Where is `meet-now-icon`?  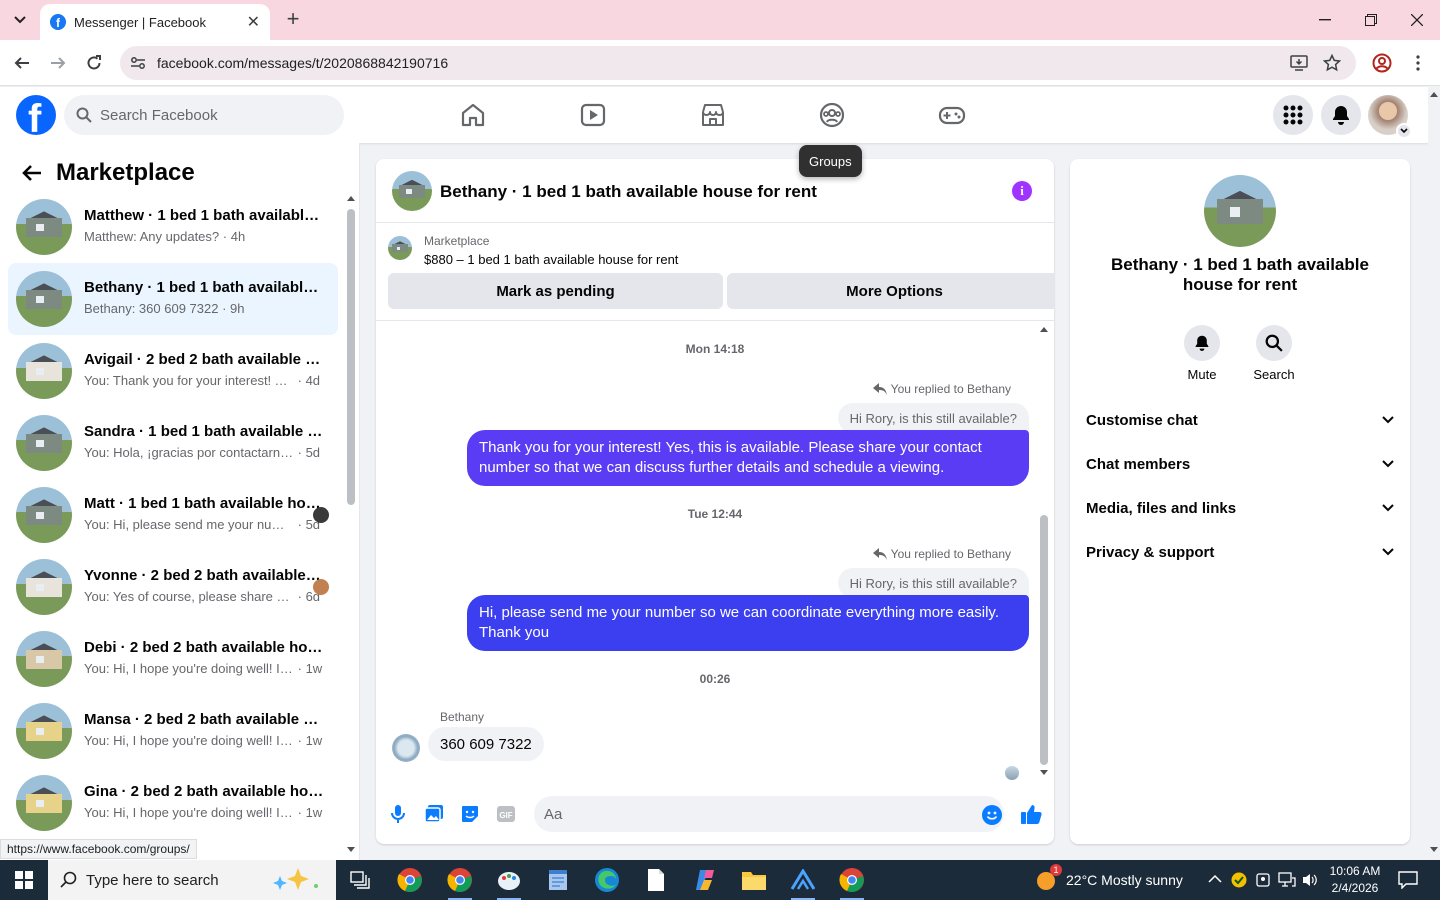 meet-now-icon is located at coordinates (1263, 880).